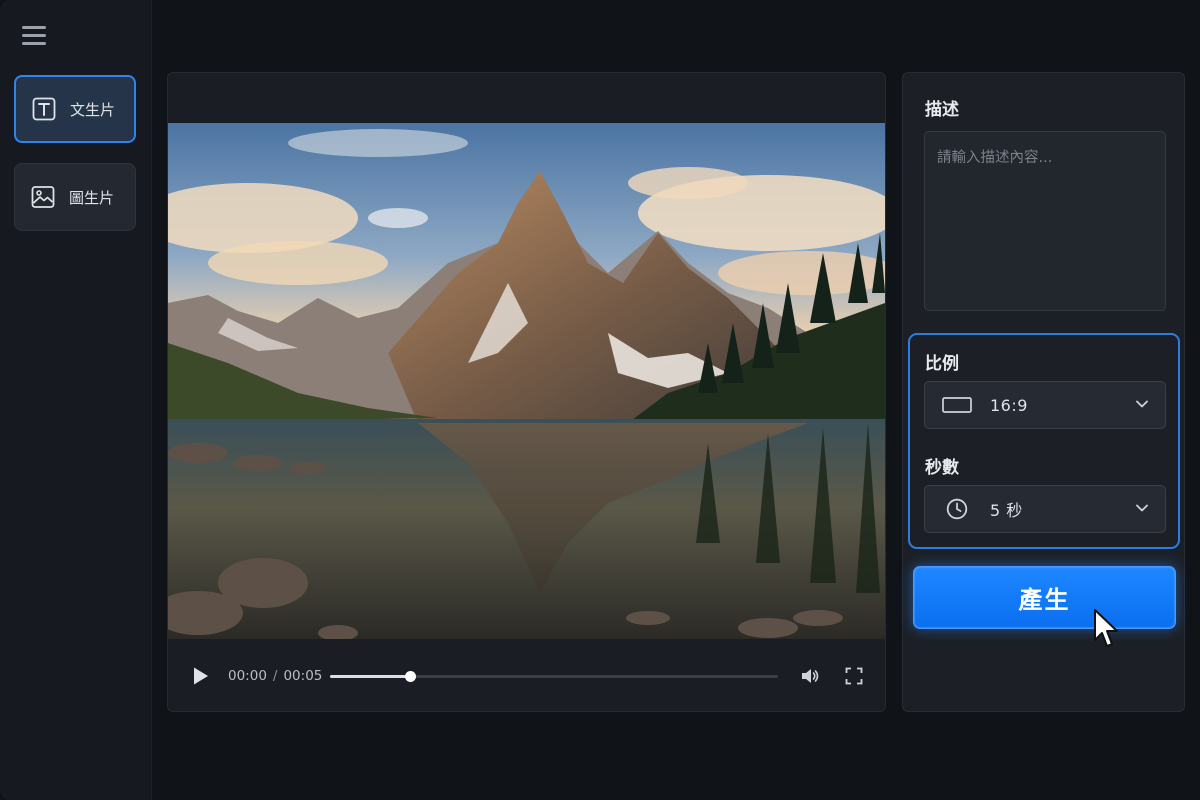 The image size is (1200, 800). What do you see at coordinates (854, 676) in the screenshot?
I see `fullscreen-icon` at bounding box center [854, 676].